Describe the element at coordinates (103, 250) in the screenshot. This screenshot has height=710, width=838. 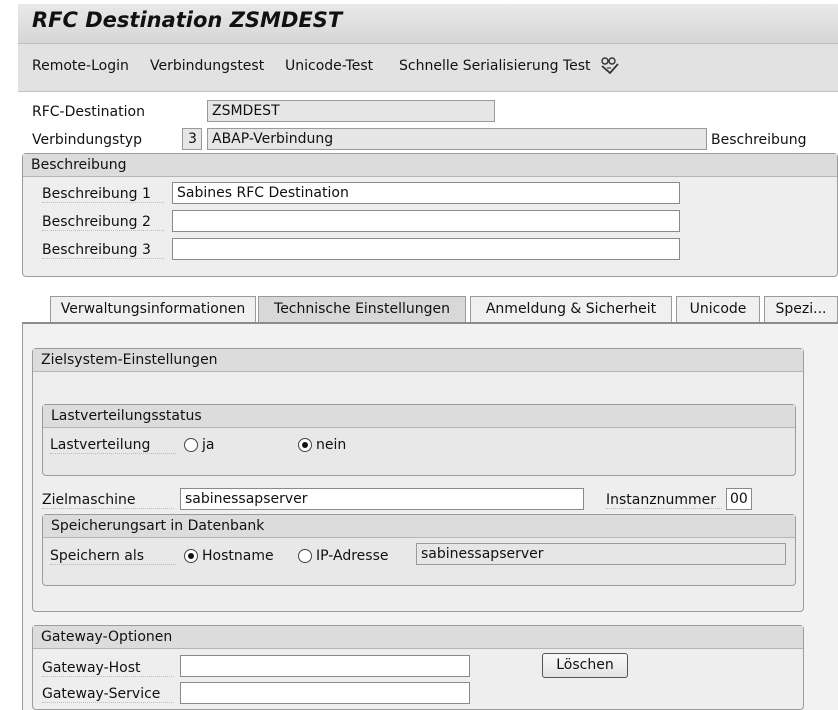
I see `description-3-label: Beschreibung 3` at that location.